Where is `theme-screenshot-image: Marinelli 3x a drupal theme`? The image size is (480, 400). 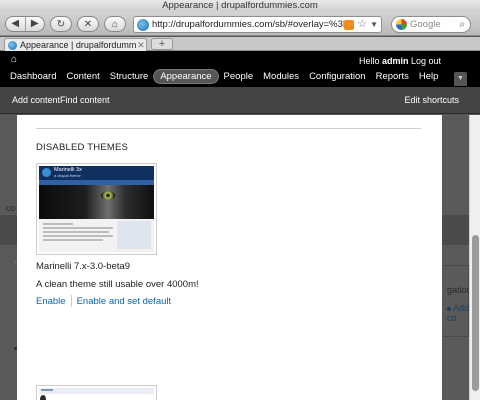
theme-screenshot-image: Marinelli 3x a drupal theme is located at coordinates (96, 209).